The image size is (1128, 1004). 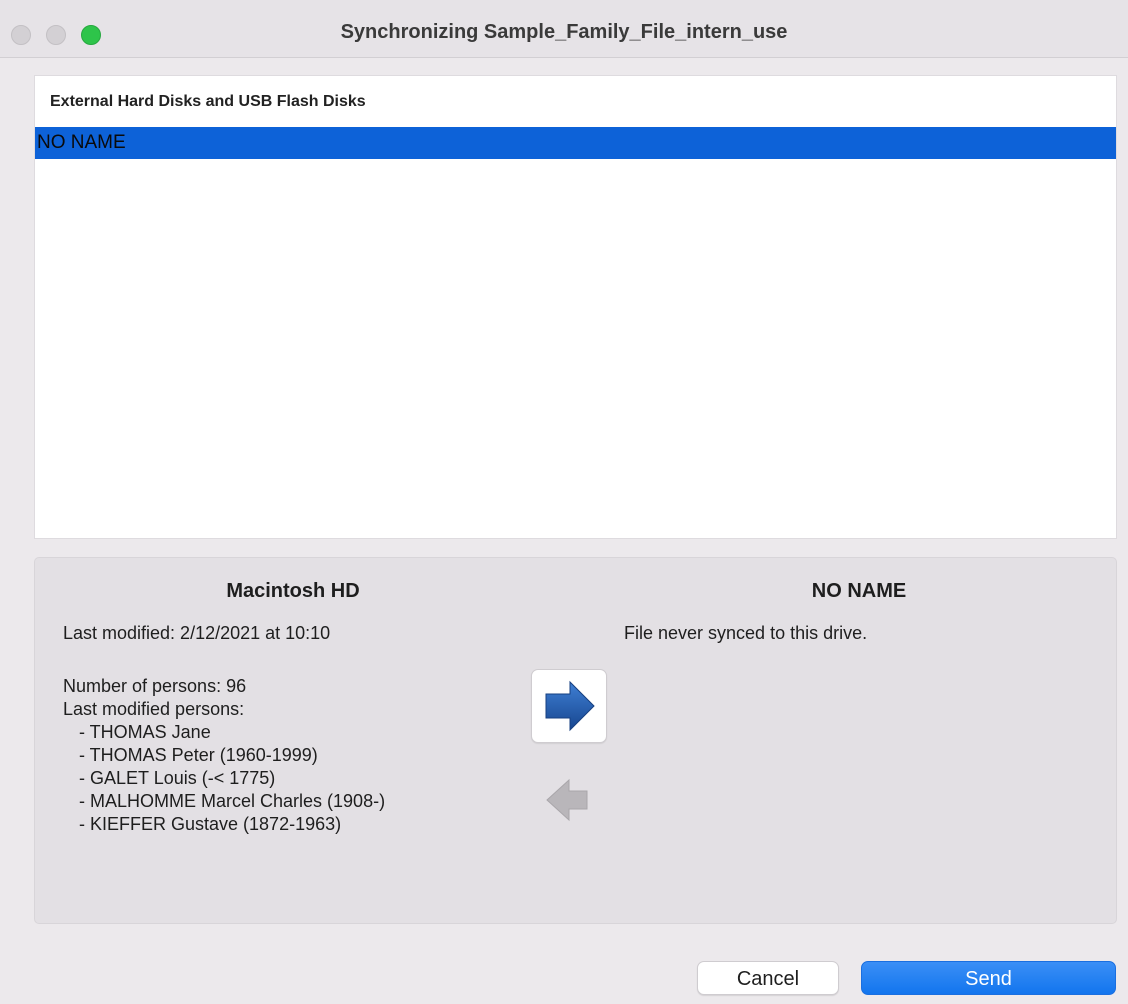 What do you see at coordinates (197, 633) in the screenshot?
I see `source-last-modified: Last modified: 2/12/2021 at 10:10` at bounding box center [197, 633].